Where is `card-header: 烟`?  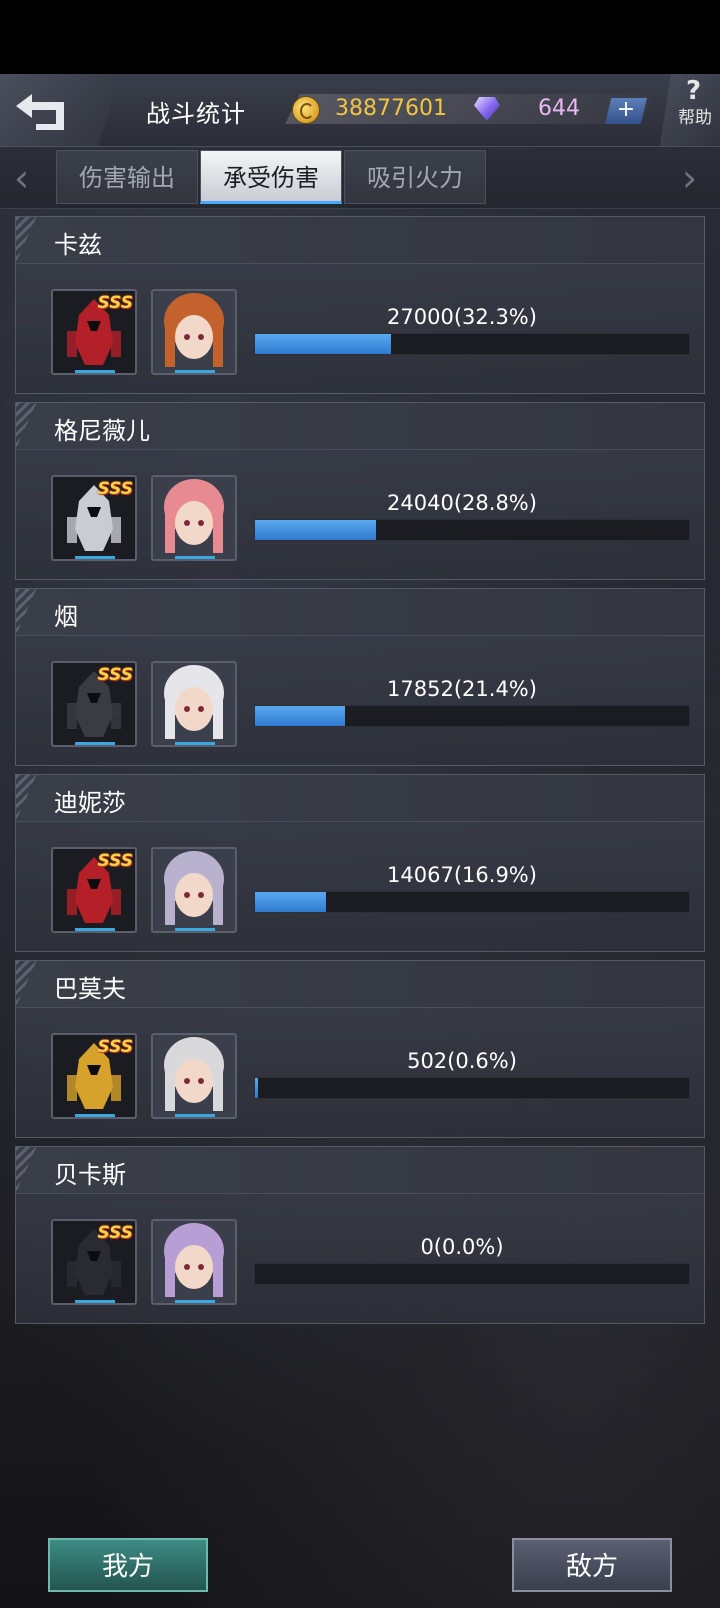
card-header: 烟 is located at coordinates (360, 612).